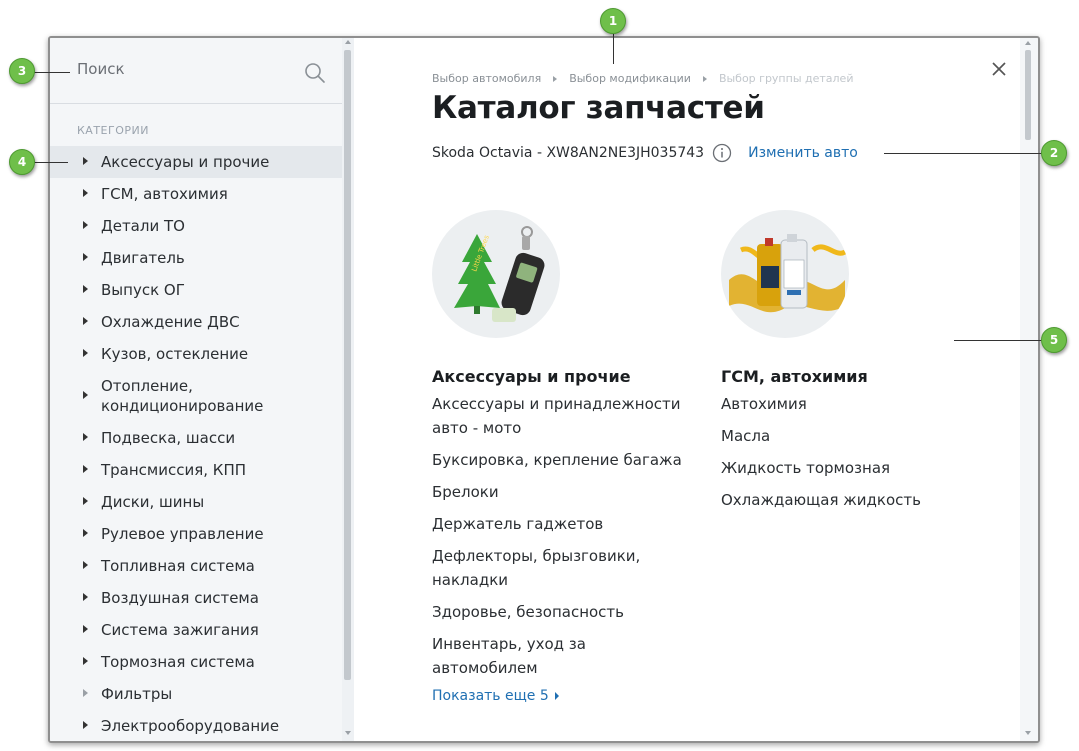 The width and height of the screenshot is (1079, 751). I want to click on main-scrollbar, so click(1029, 389).